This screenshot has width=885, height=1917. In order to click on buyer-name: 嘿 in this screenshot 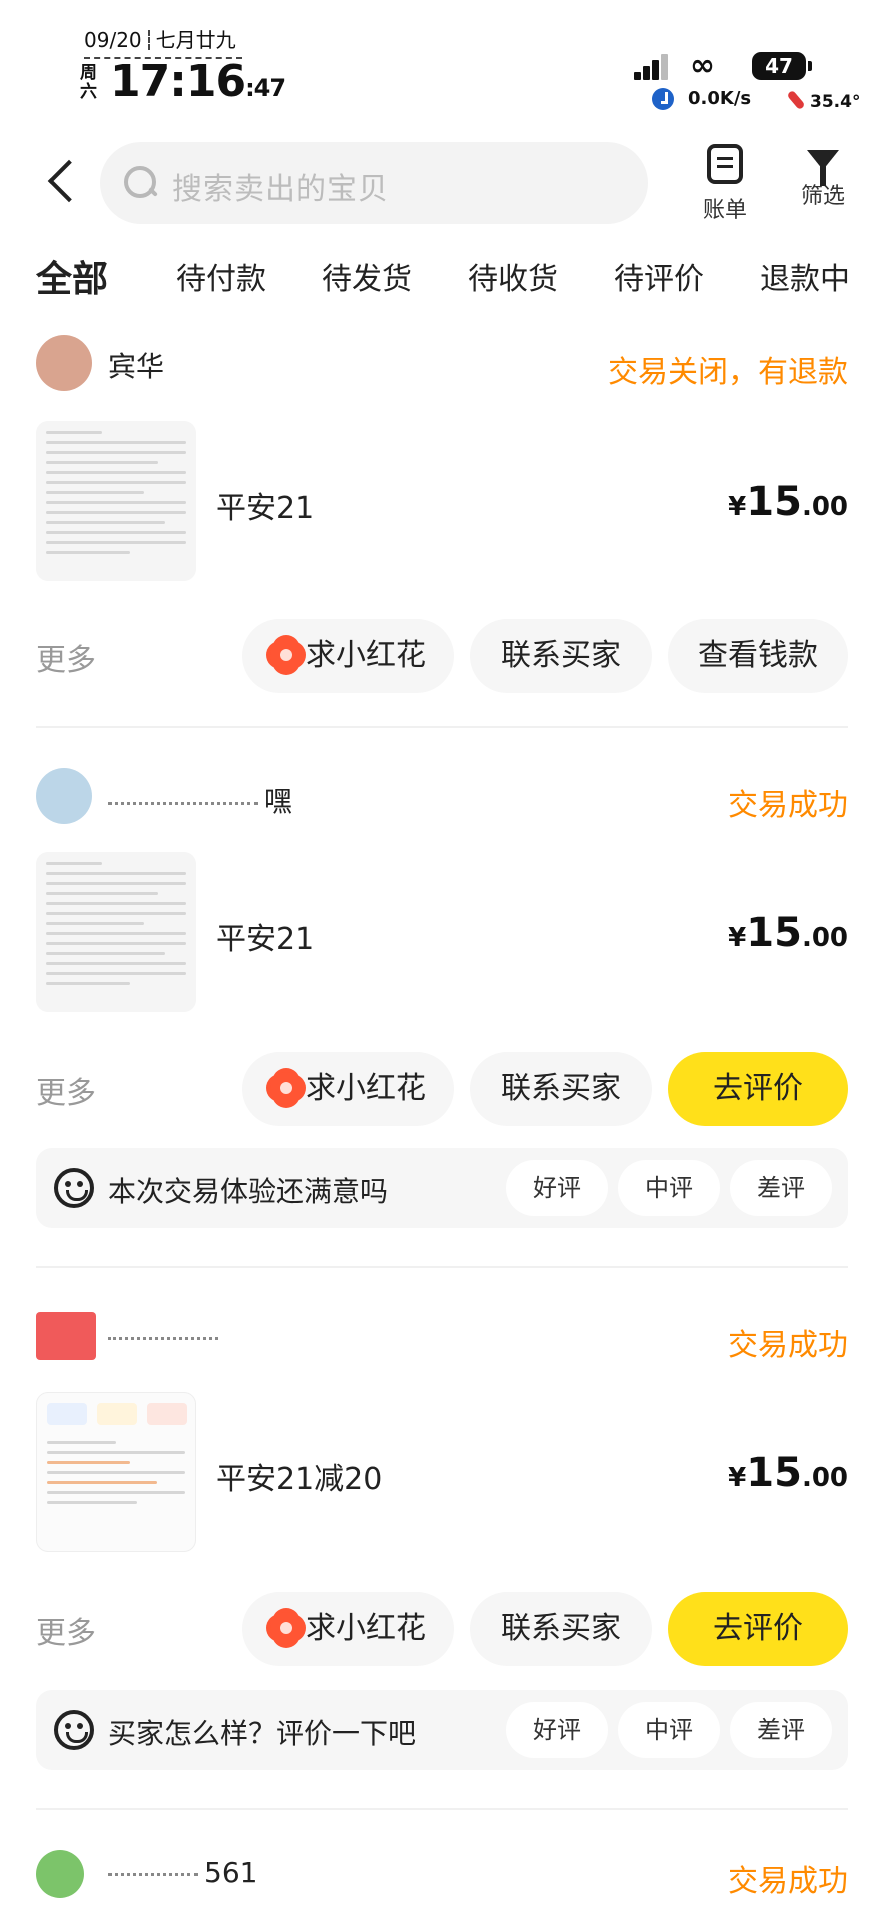, I will do `click(200, 800)`.